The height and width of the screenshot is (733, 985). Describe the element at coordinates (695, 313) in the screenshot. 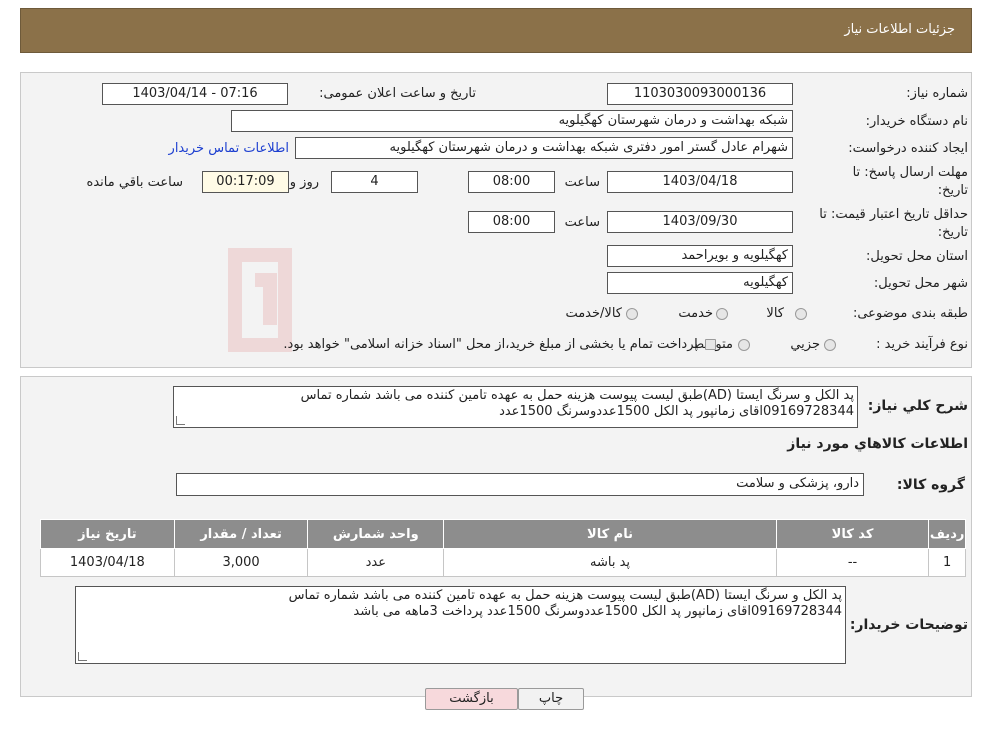

I see `category-service-label: خدمت` at that location.